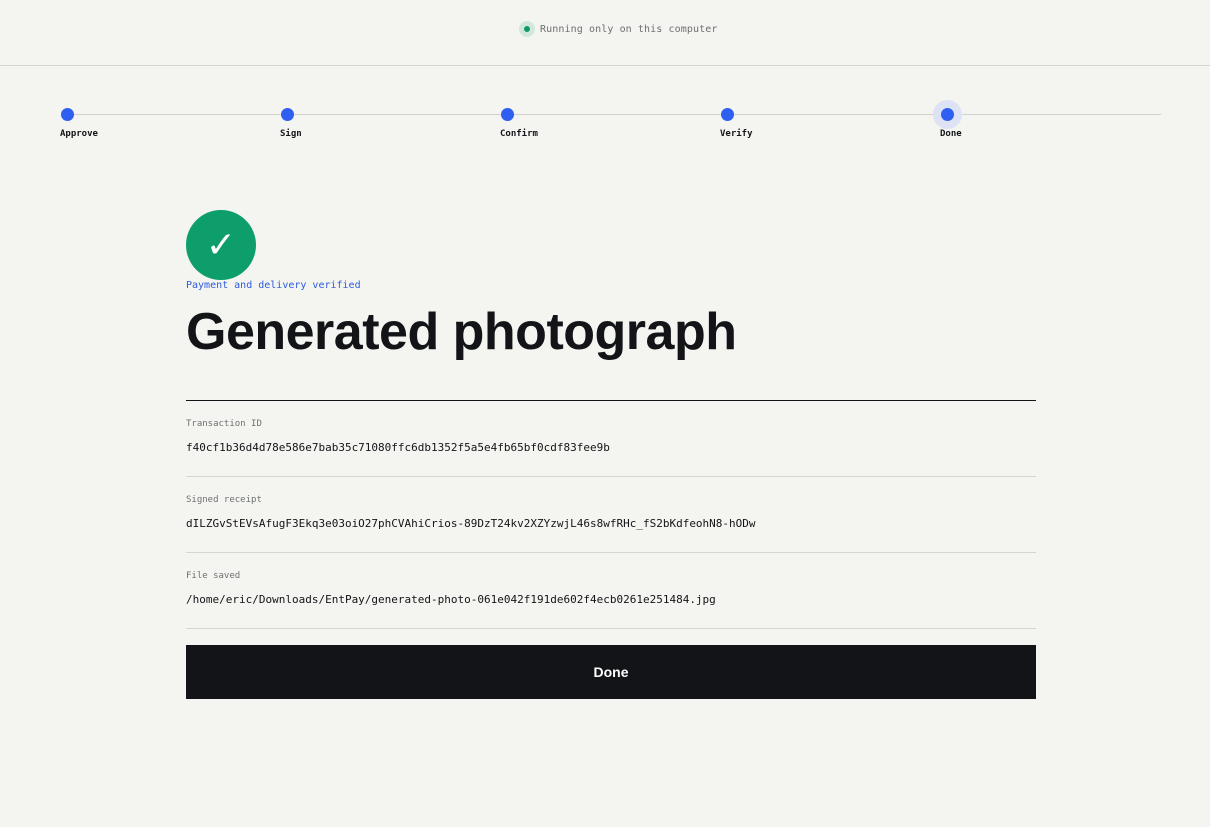  I want to click on local-status: Running only on this computer, so click(618, 29).